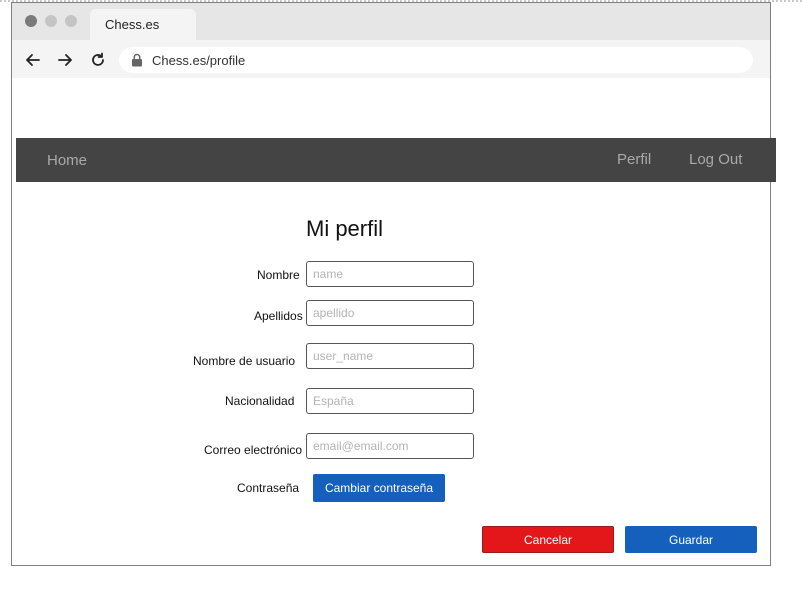 Image resolution: width=802 pixels, height=602 pixels. Describe the element at coordinates (132, 24) in the screenshot. I see `tab-title: Chess.es` at that location.